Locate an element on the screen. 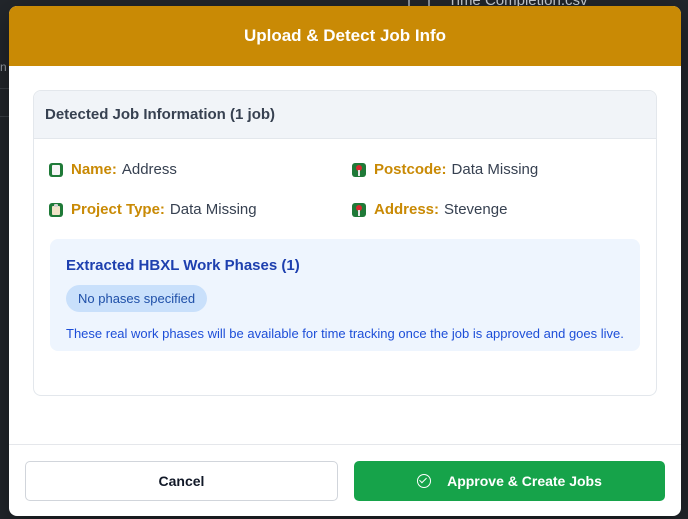  phases-status-badge: No phases specified is located at coordinates (137, 298).